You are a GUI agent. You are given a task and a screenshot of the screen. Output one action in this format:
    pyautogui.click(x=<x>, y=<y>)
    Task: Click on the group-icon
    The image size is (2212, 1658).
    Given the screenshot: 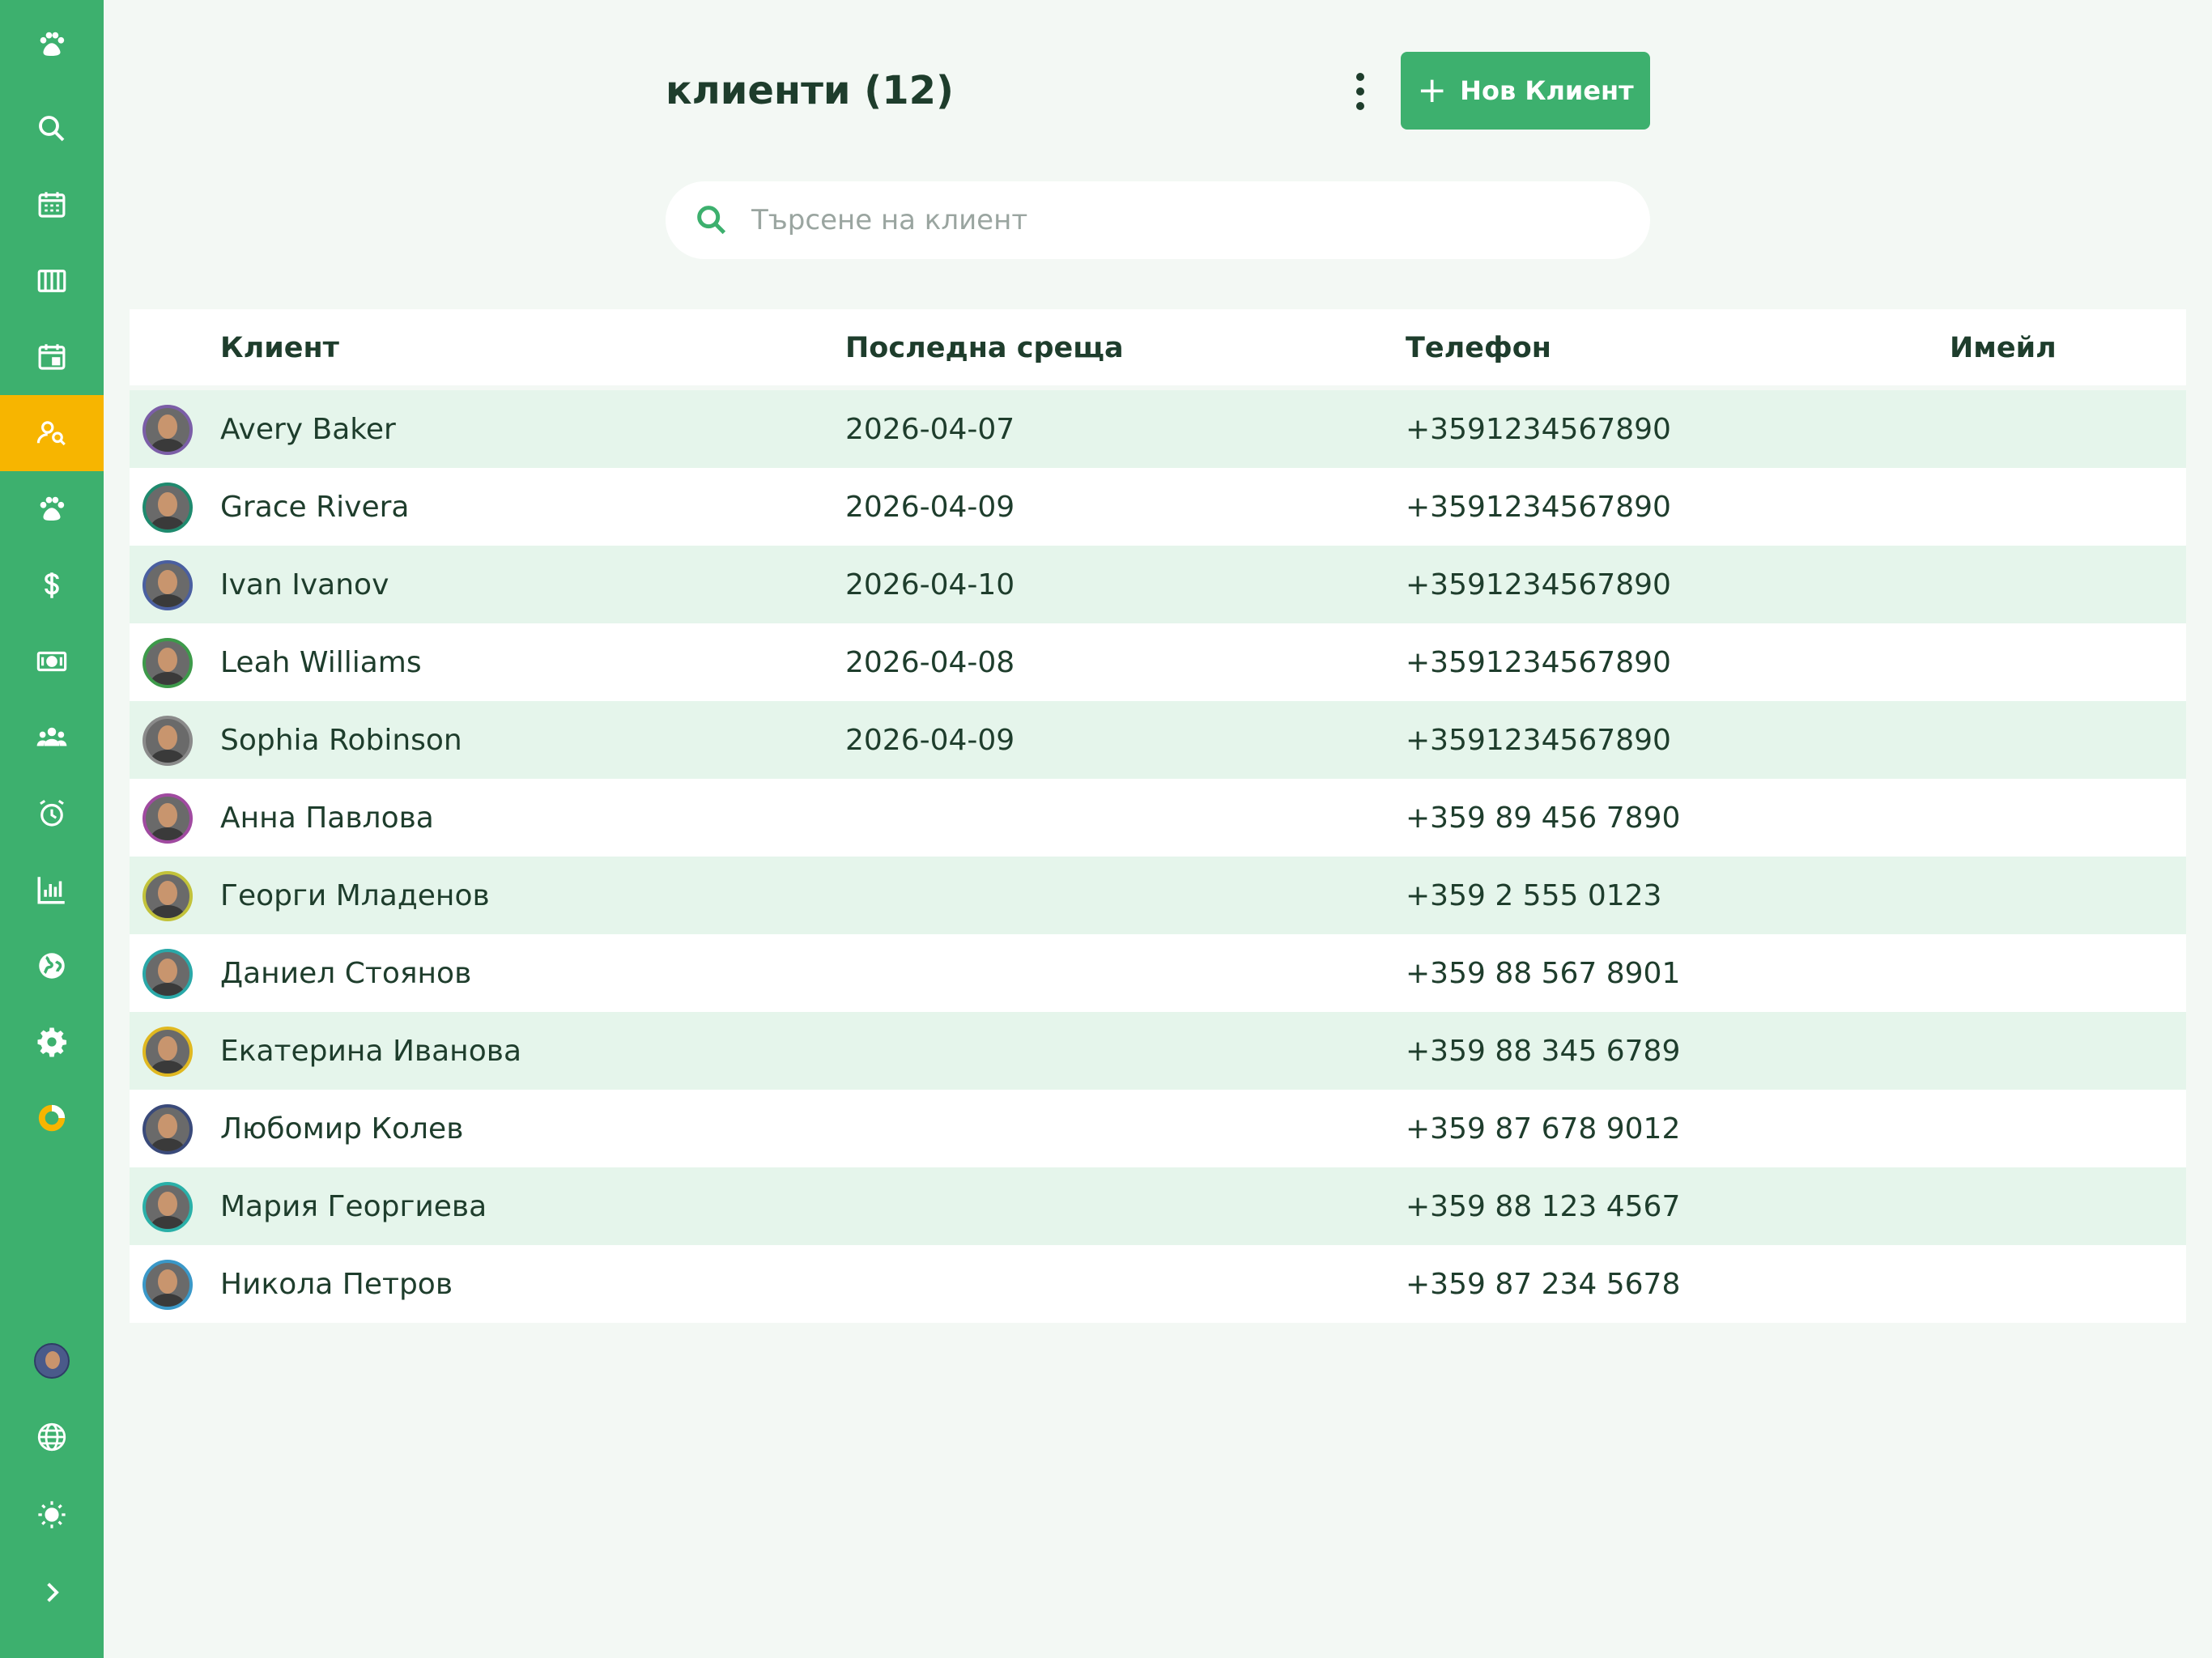 What is the action you would take?
    pyautogui.click(x=52, y=736)
    